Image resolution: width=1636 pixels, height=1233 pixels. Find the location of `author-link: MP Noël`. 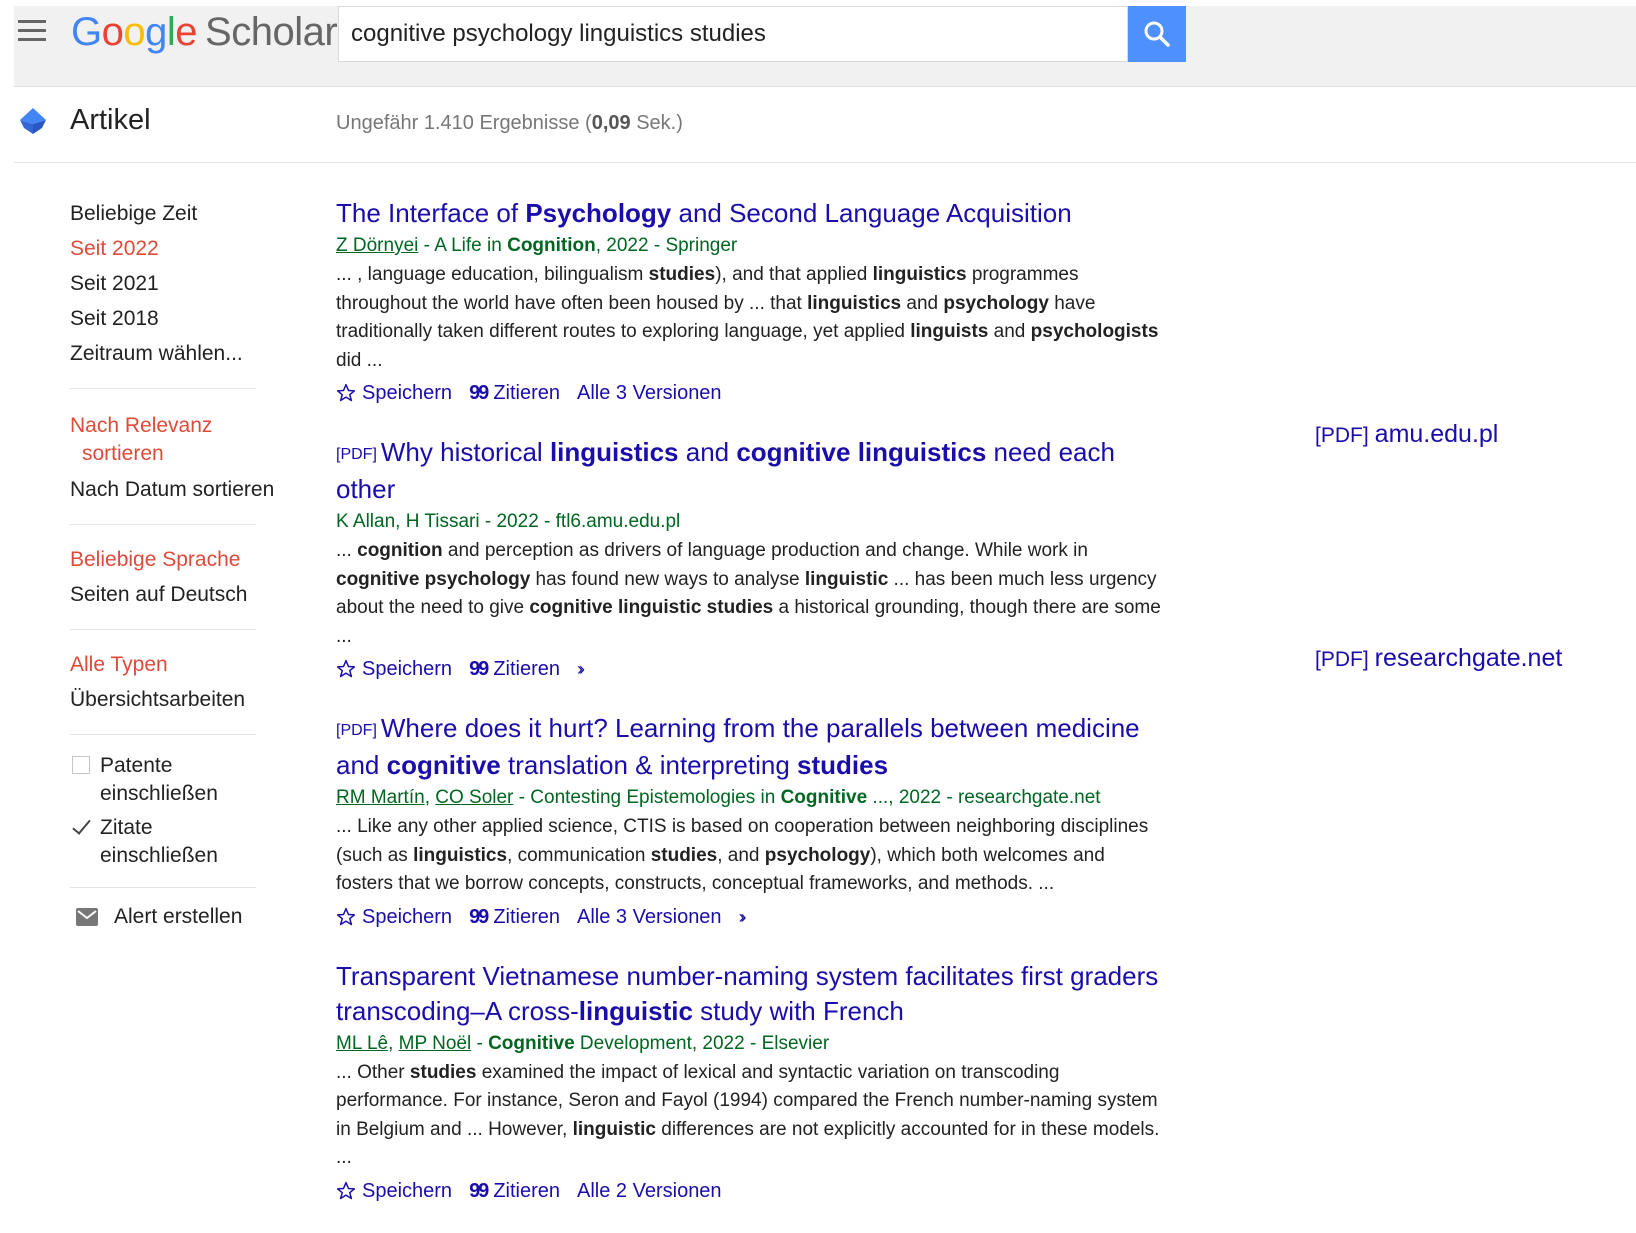

author-link: MP Noël is located at coordinates (435, 1043).